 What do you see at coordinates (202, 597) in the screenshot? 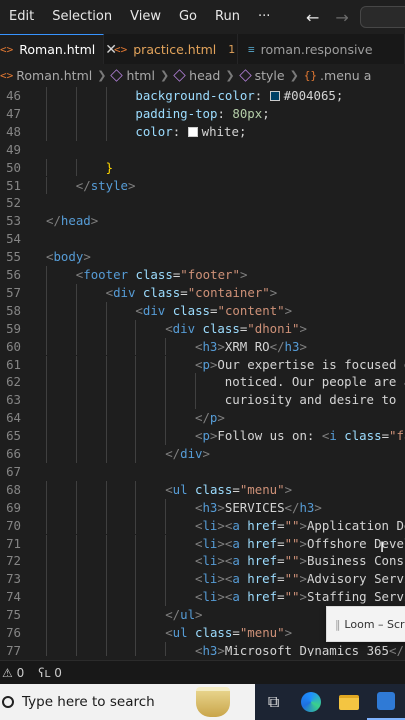
I see `code-line: 74<li><a href="">Staffing Servic` at bounding box center [202, 597].